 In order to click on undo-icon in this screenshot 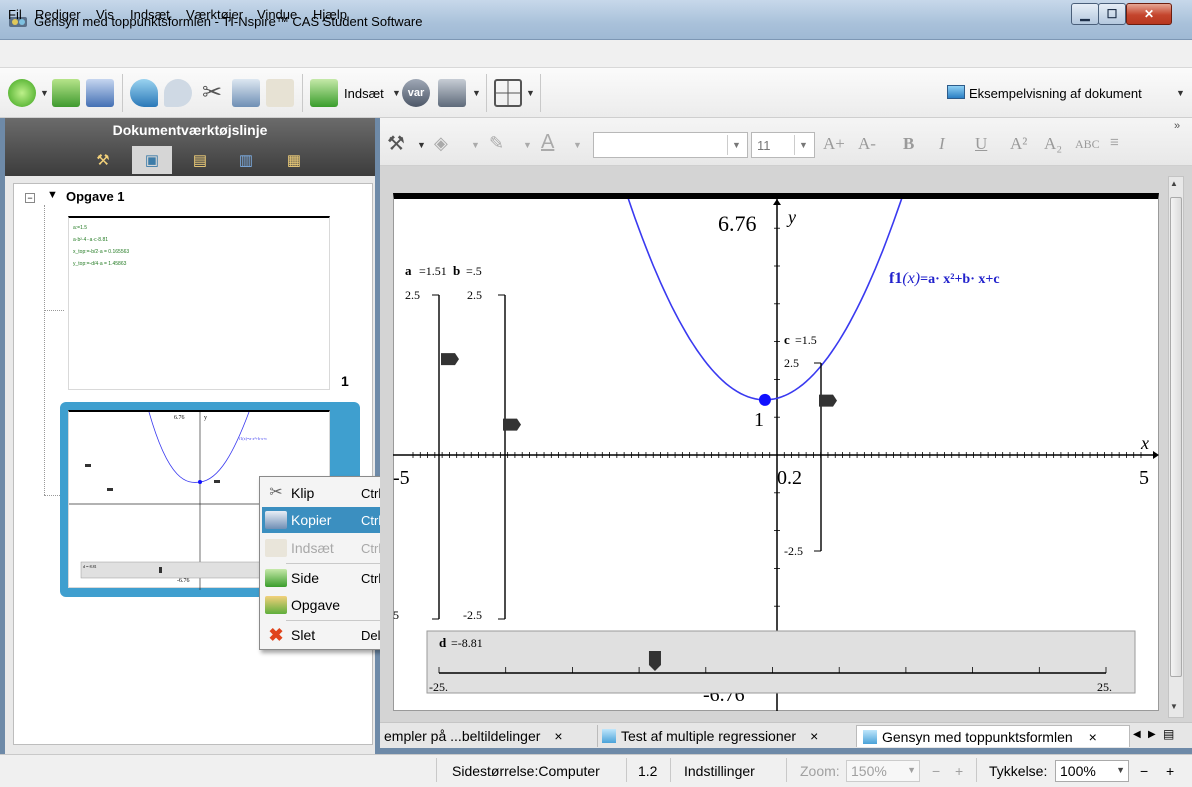, I will do `click(144, 93)`.